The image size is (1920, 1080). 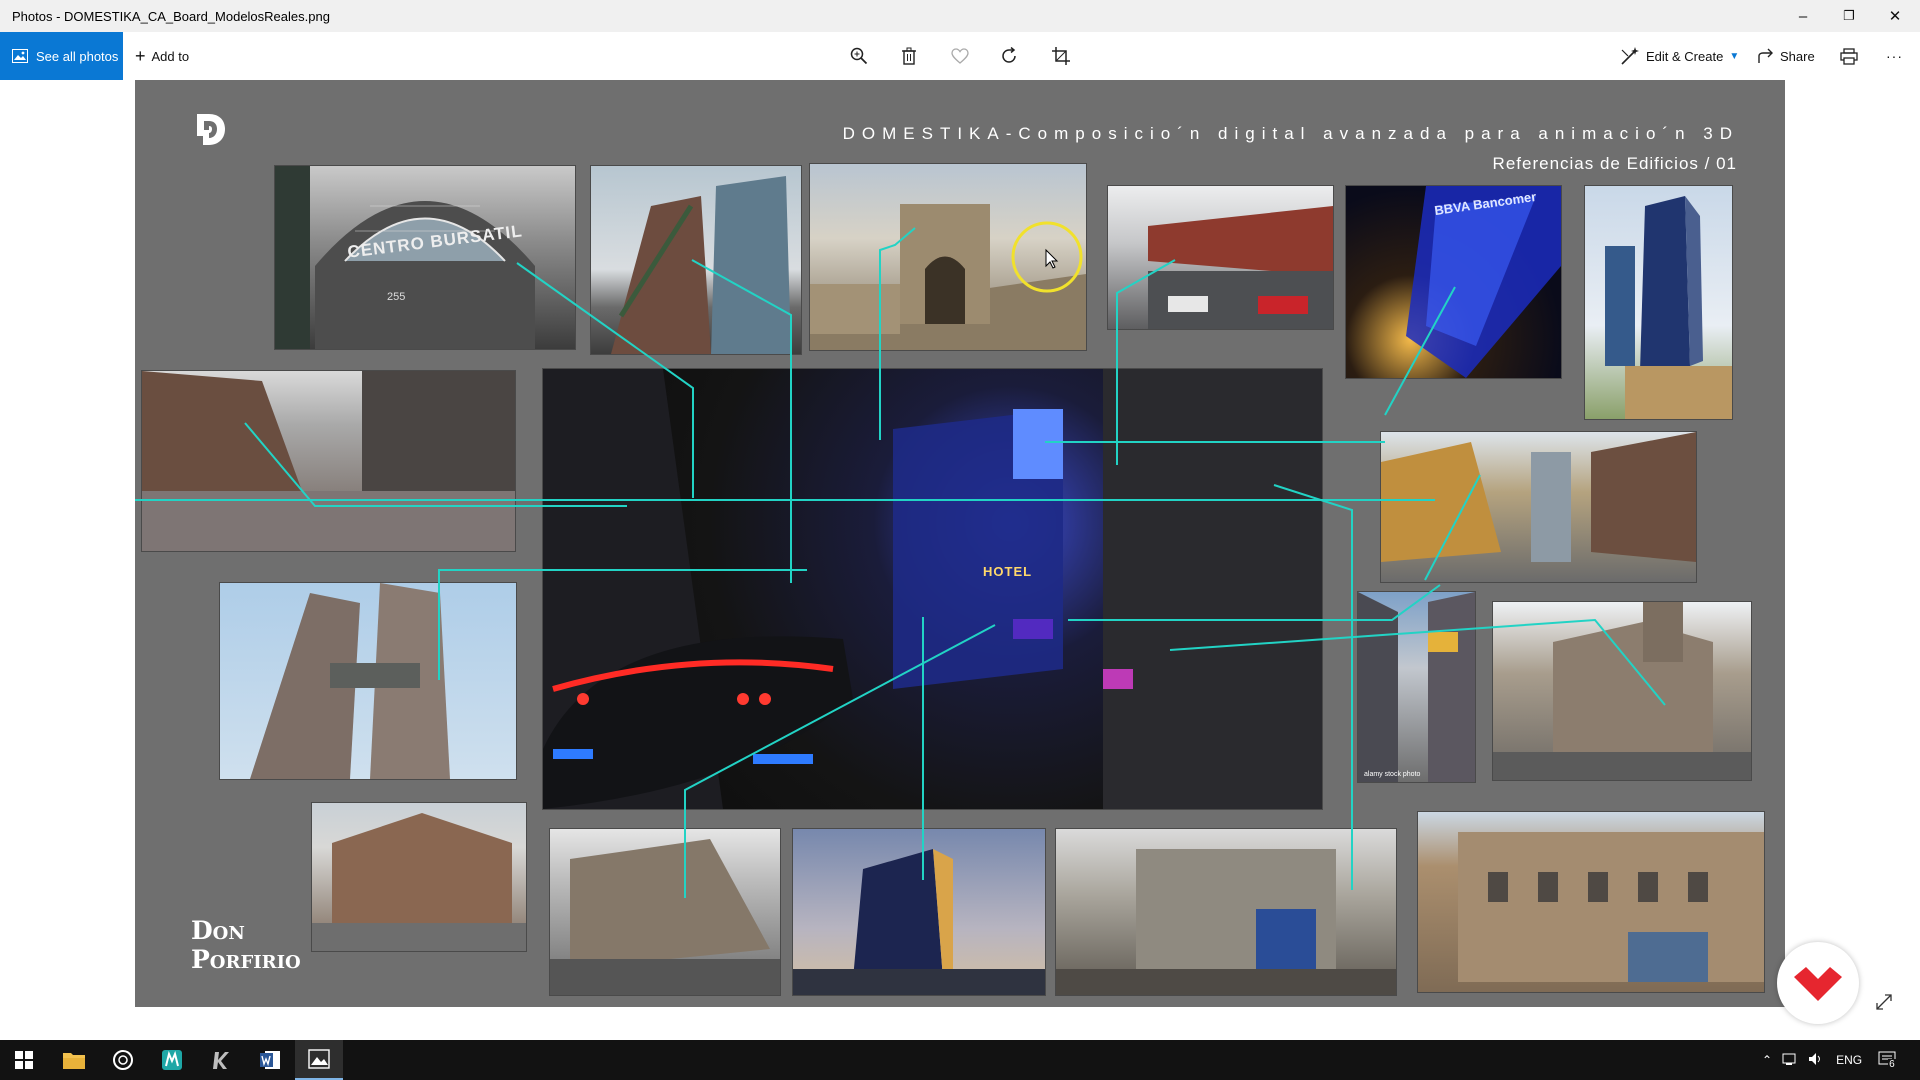 I want to click on file-explorer-button, so click(x=74, y=1060).